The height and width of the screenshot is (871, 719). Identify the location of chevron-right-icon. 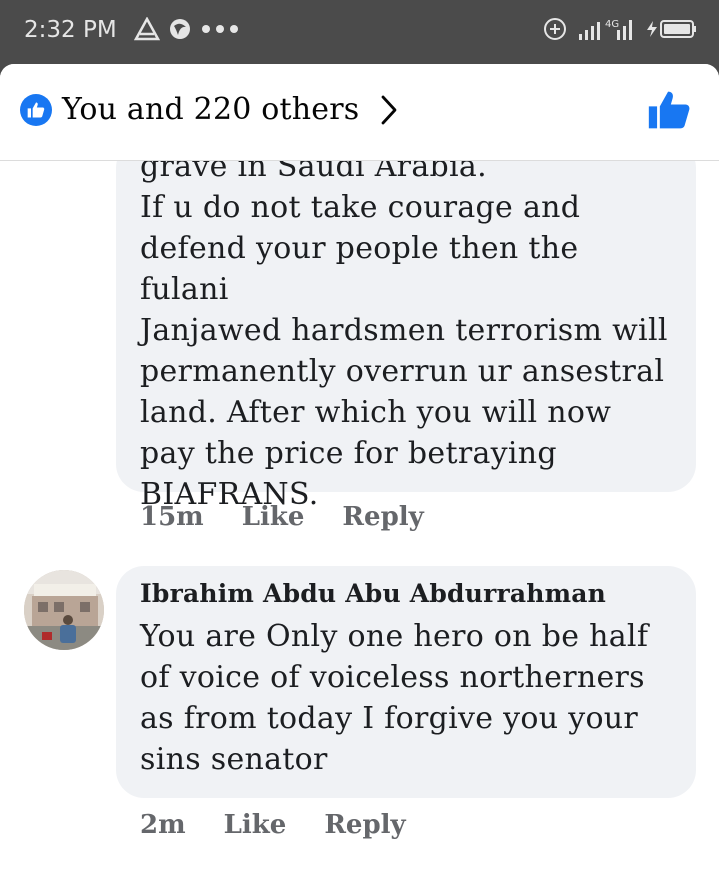
(389, 110).